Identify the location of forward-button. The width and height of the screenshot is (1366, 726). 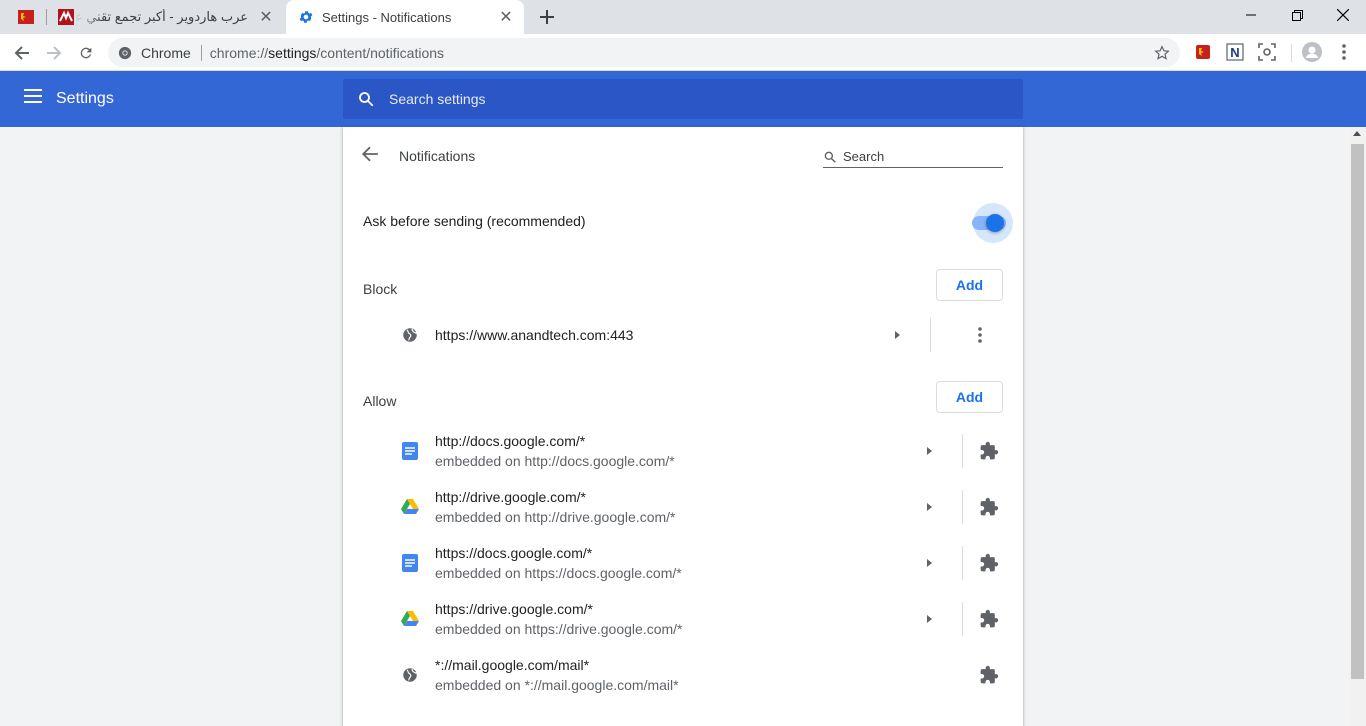
(54, 53).